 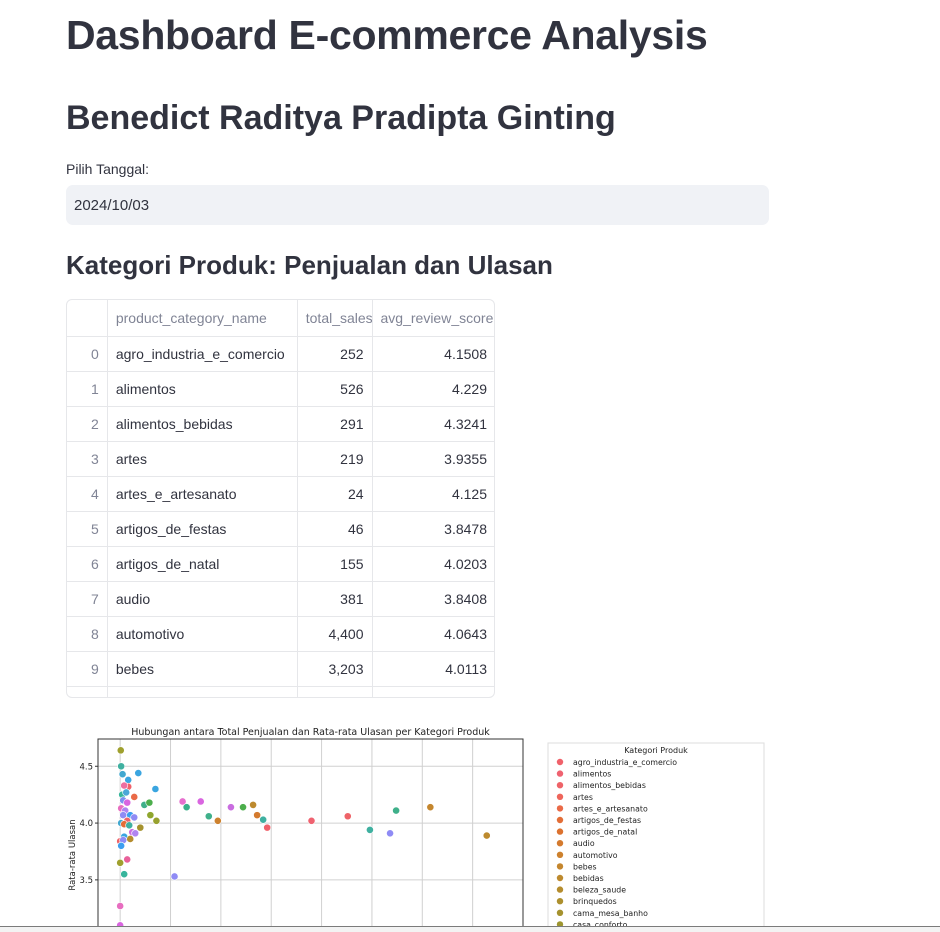 I want to click on legend-entry-label: artes, so click(x=583, y=797).